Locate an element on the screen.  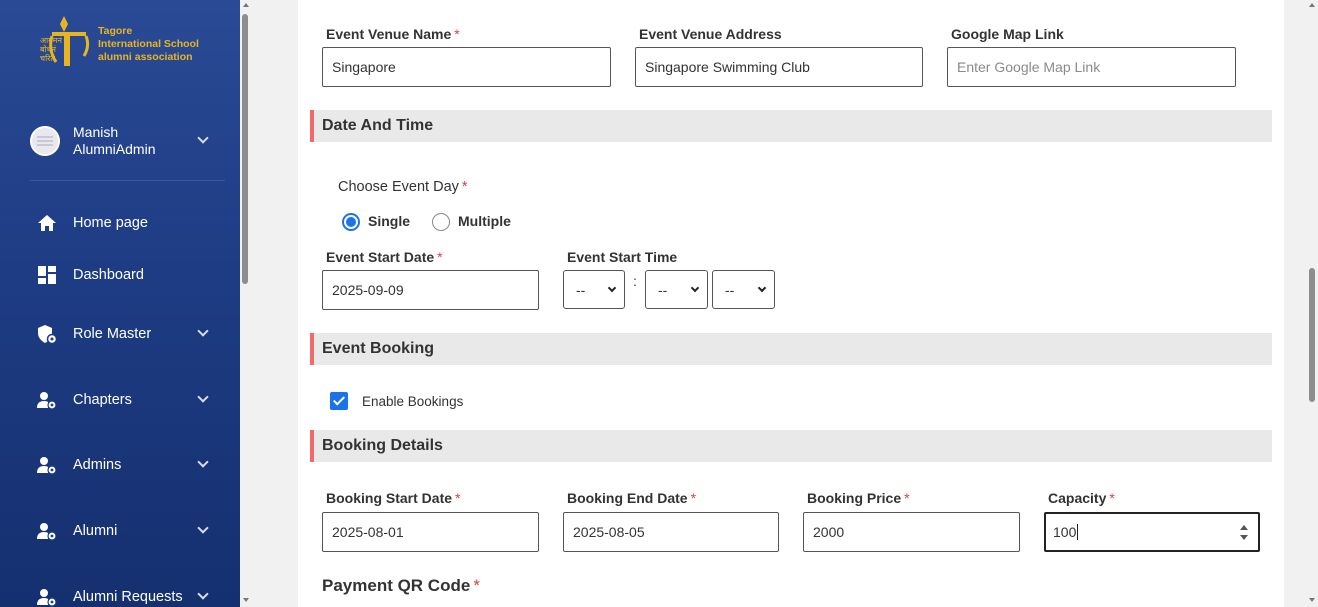
section-date-time: Date And Time is located at coordinates (791, 126).